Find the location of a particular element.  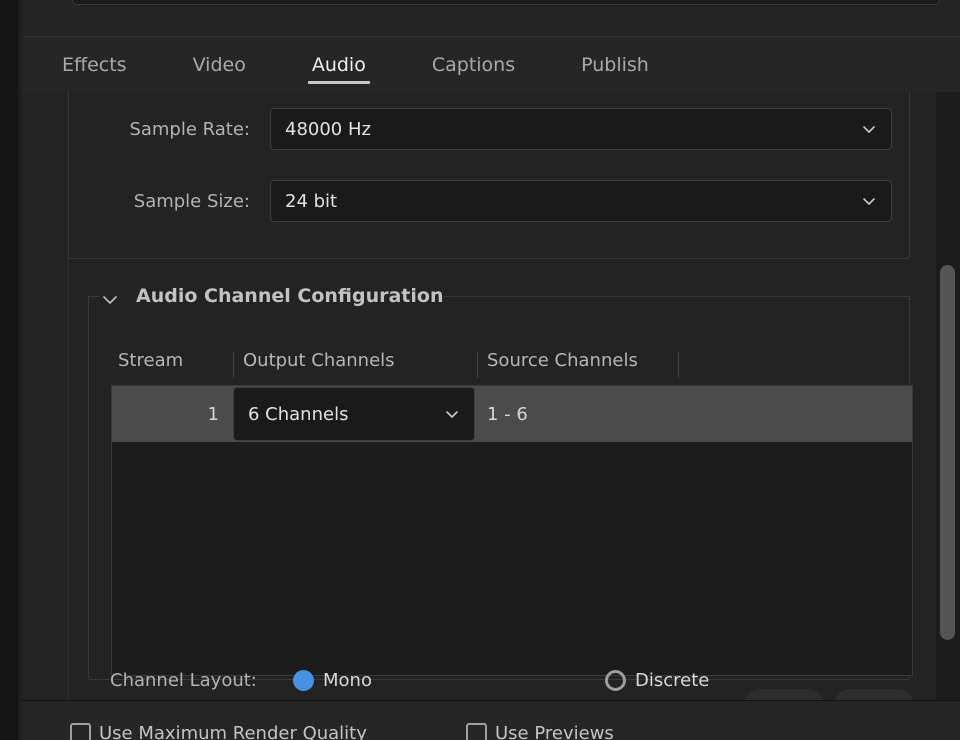

vertical-scrollbar-thumb is located at coordinates (947, 452).